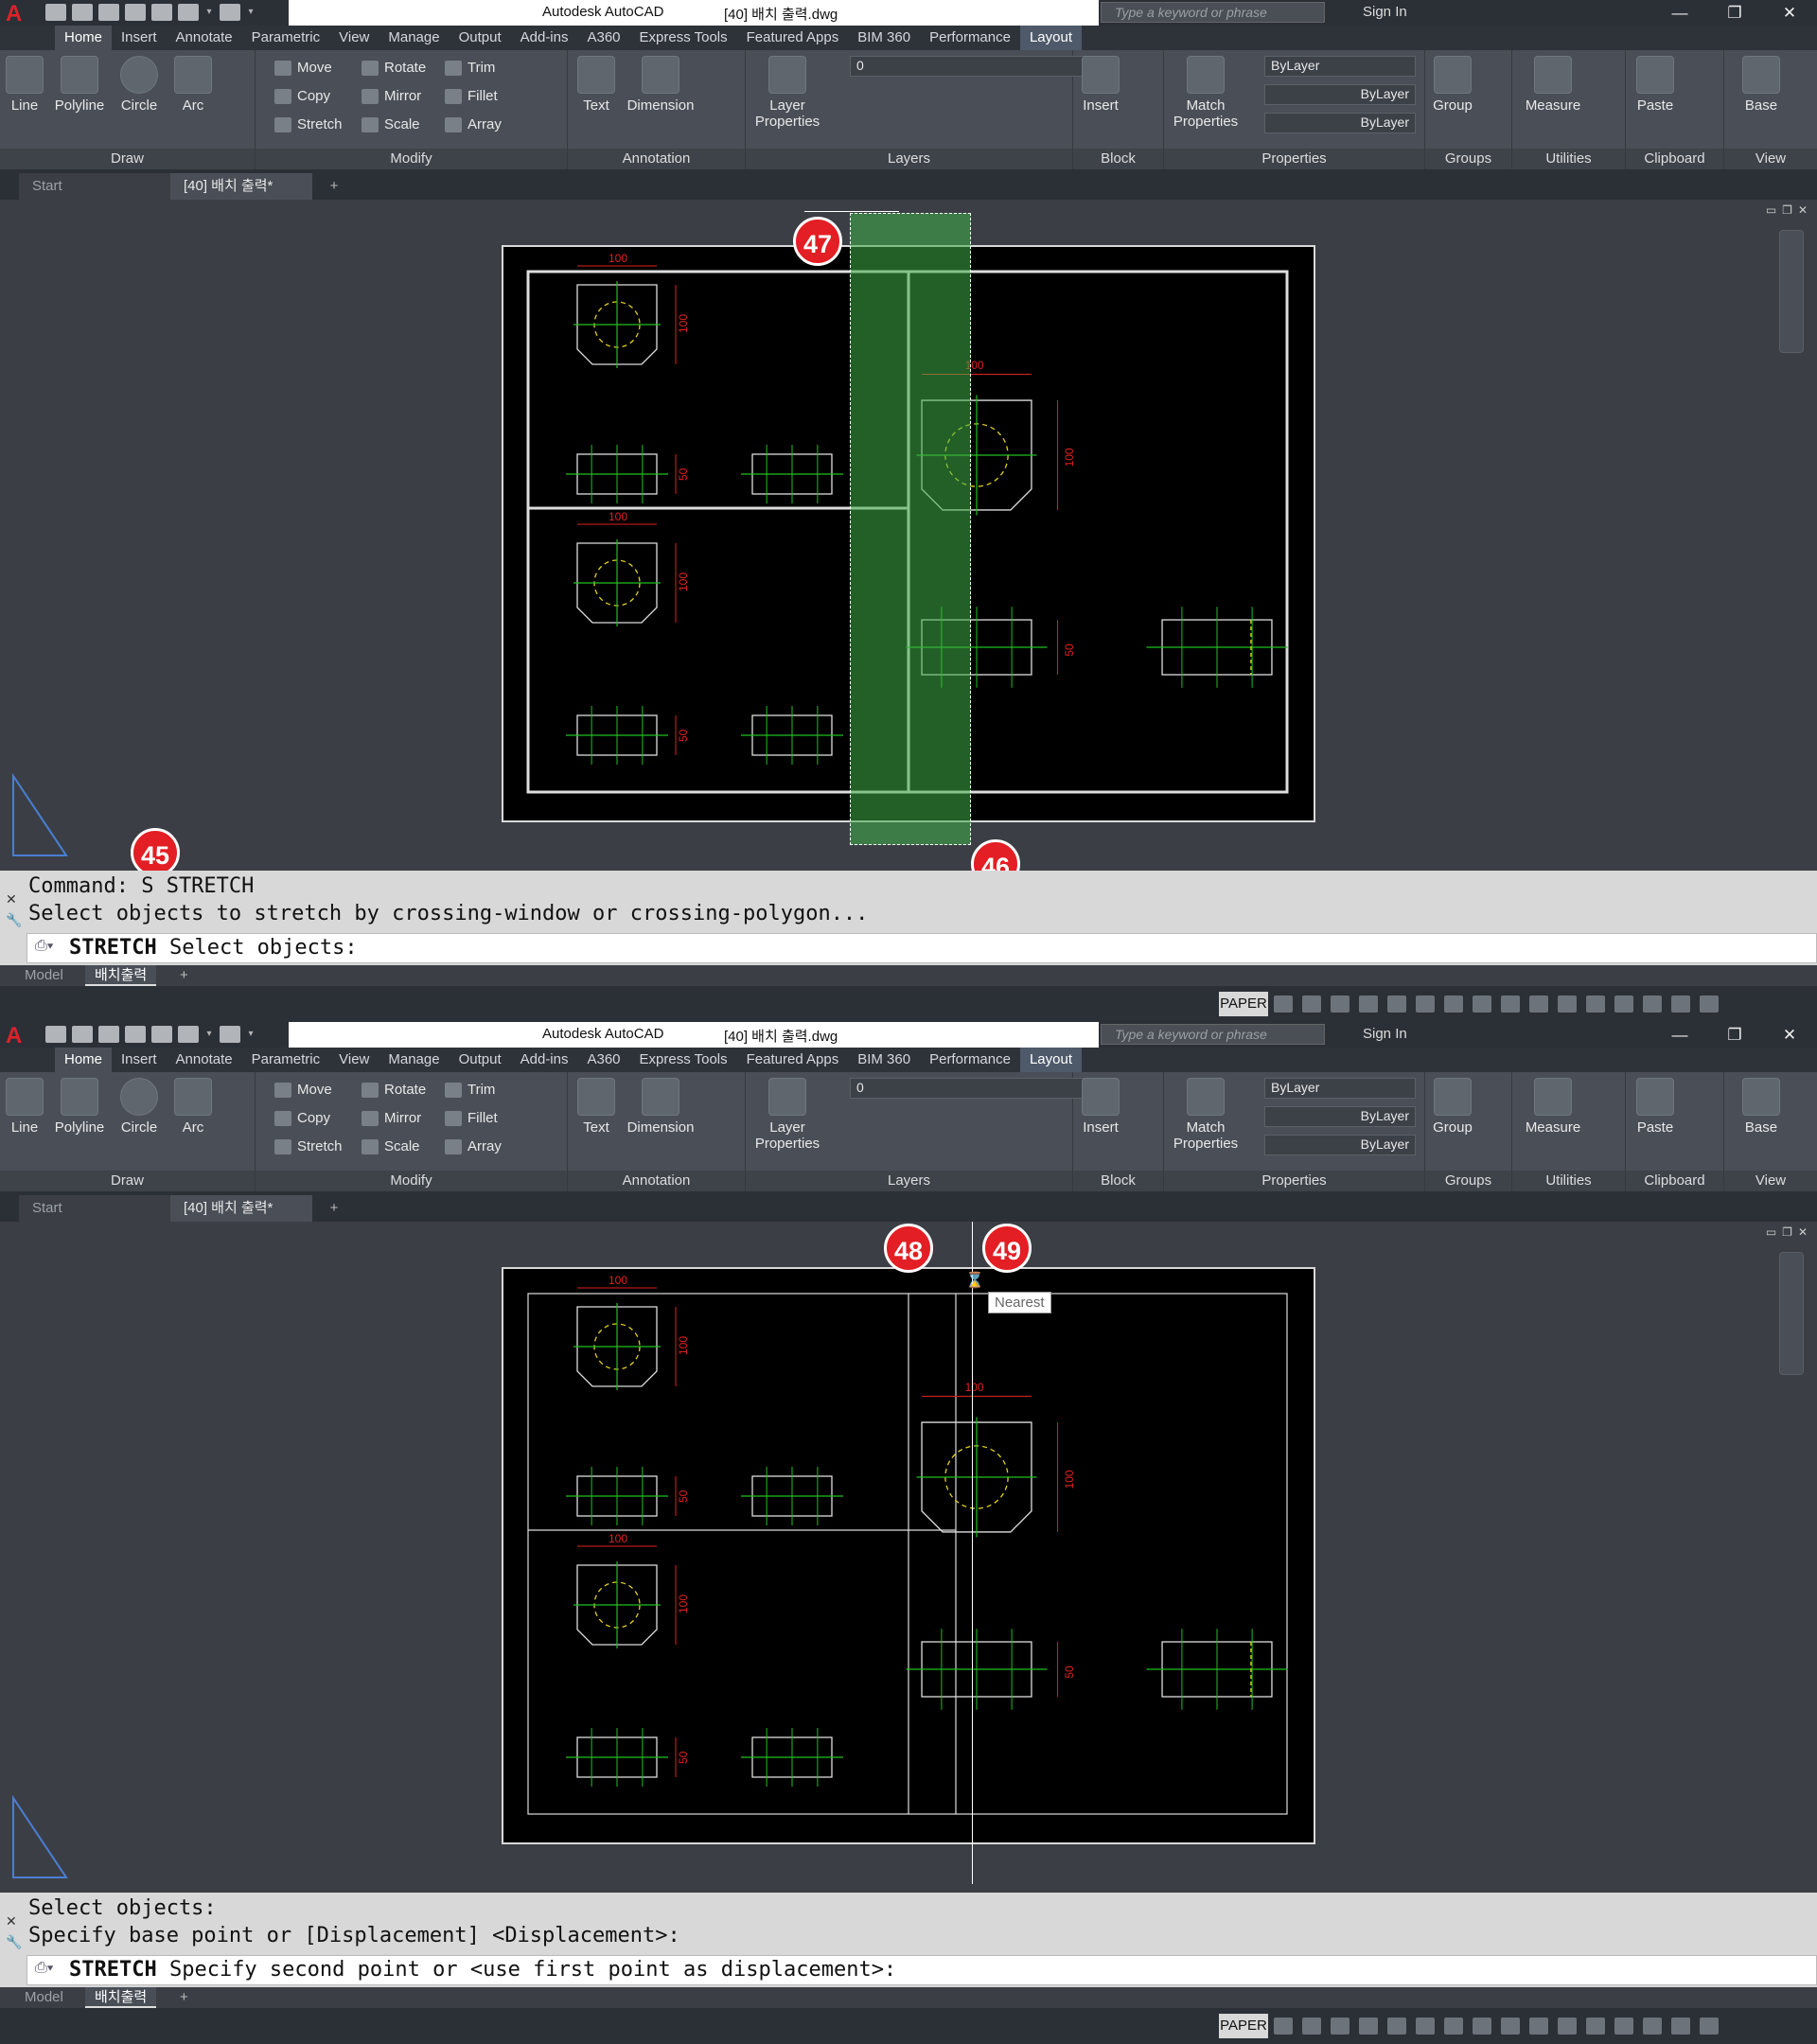 The height and width of the screenshot is (2044, 1817). I want to click on polar-icon, so click(1340, 2026).